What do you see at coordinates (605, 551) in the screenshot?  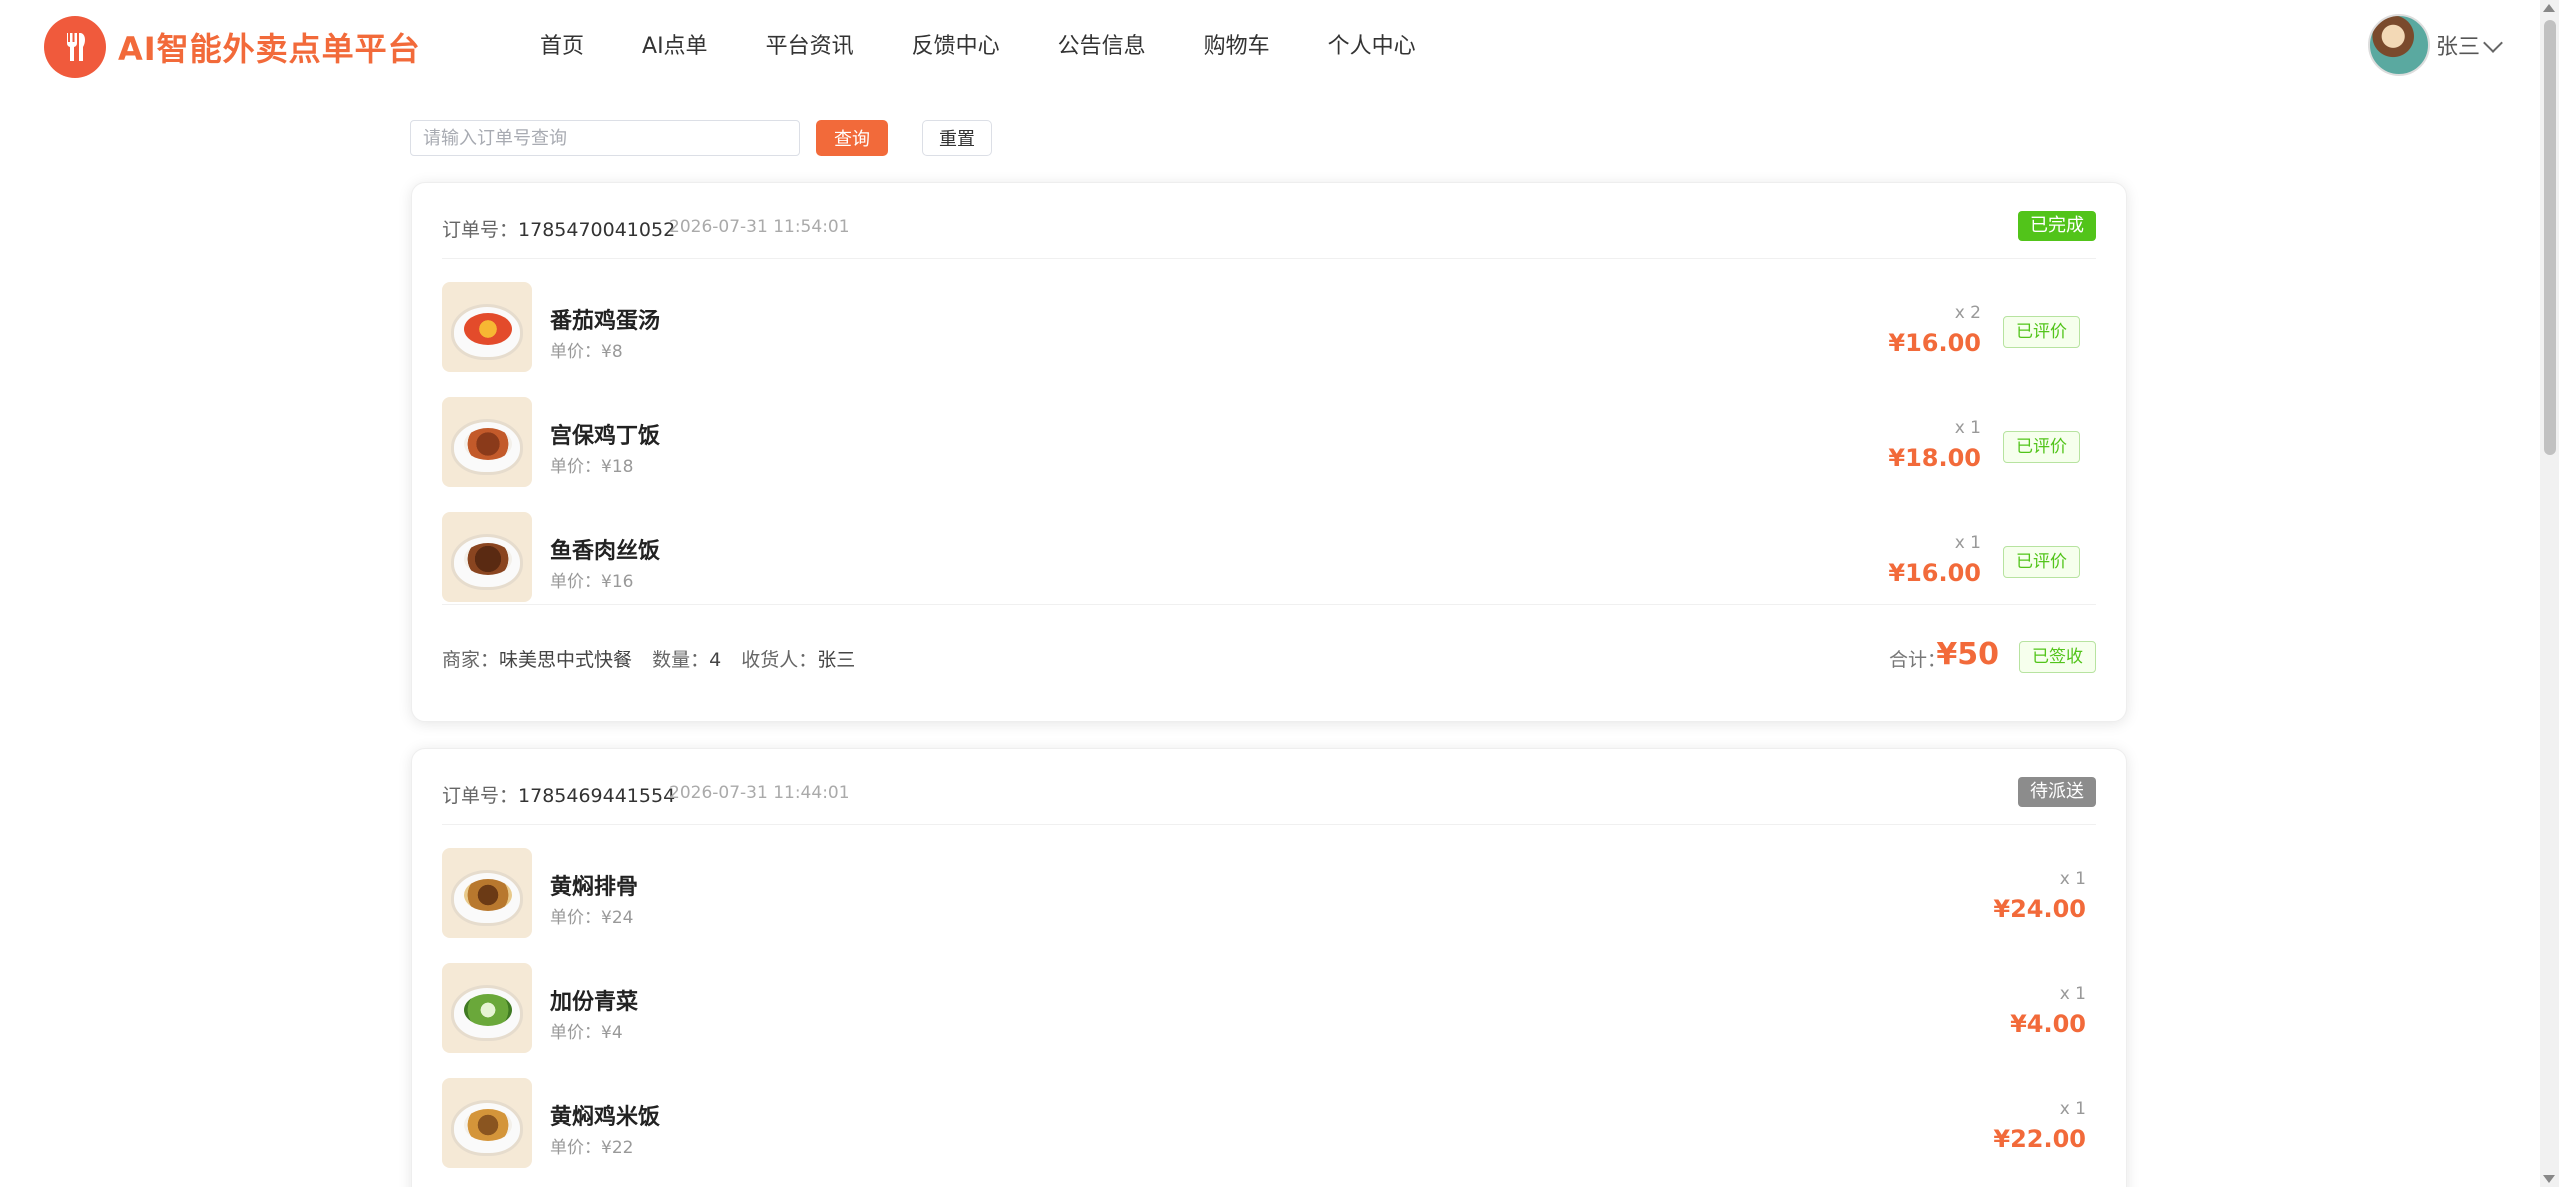 I see `item-name: 鱼香肉丝饭` at bounding box center [605, 551].